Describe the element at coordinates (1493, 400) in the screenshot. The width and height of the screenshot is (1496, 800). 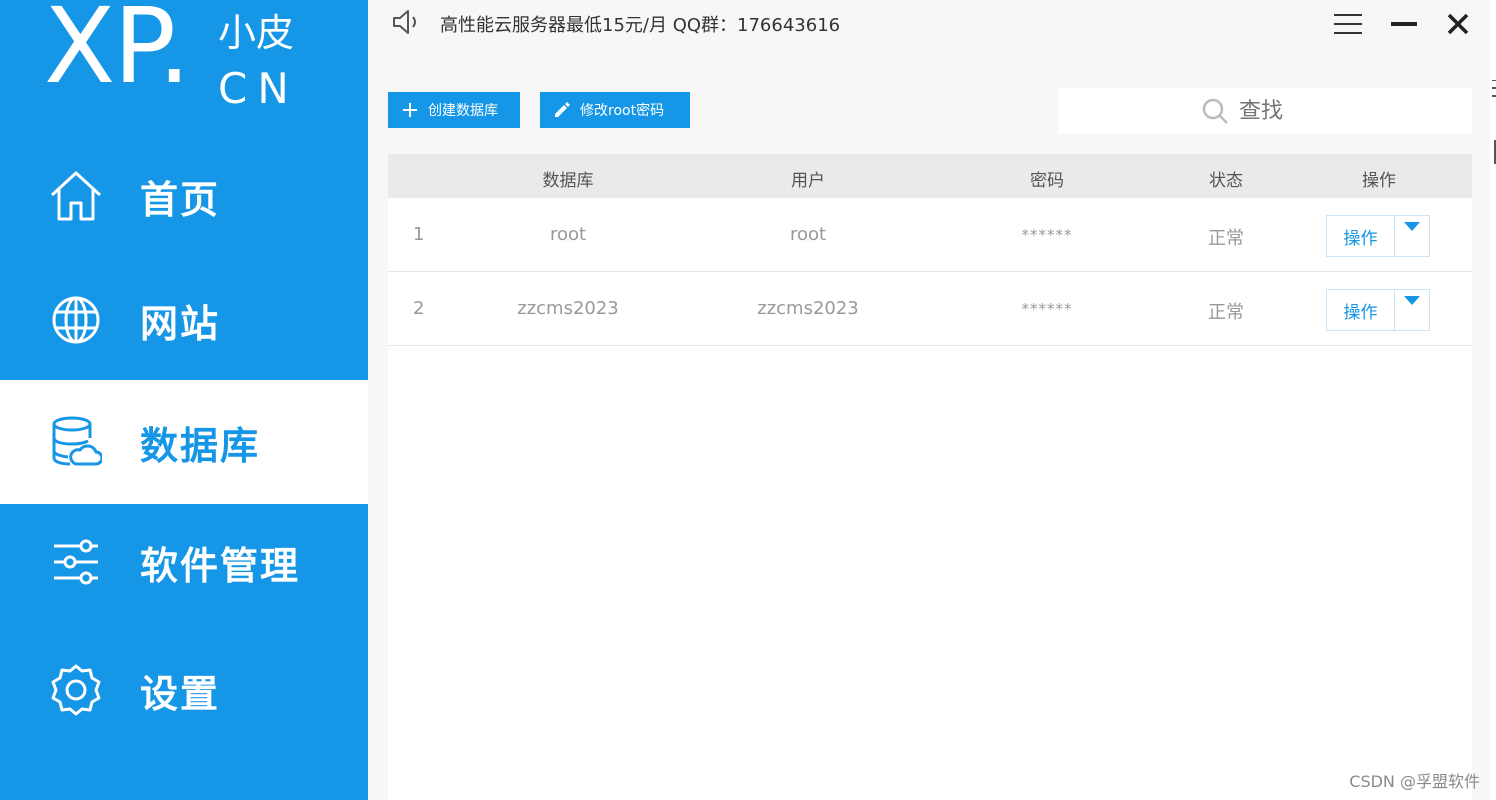
I see `window-edge` at that location.